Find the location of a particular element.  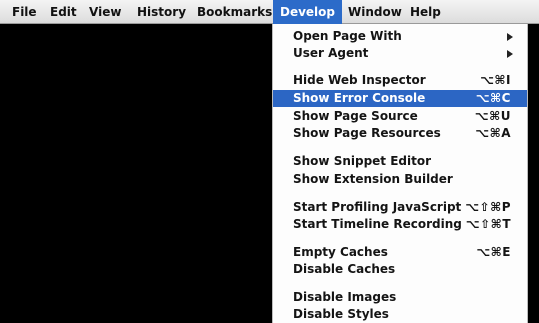

menu-window: Window is located at coordinates (375, 12).